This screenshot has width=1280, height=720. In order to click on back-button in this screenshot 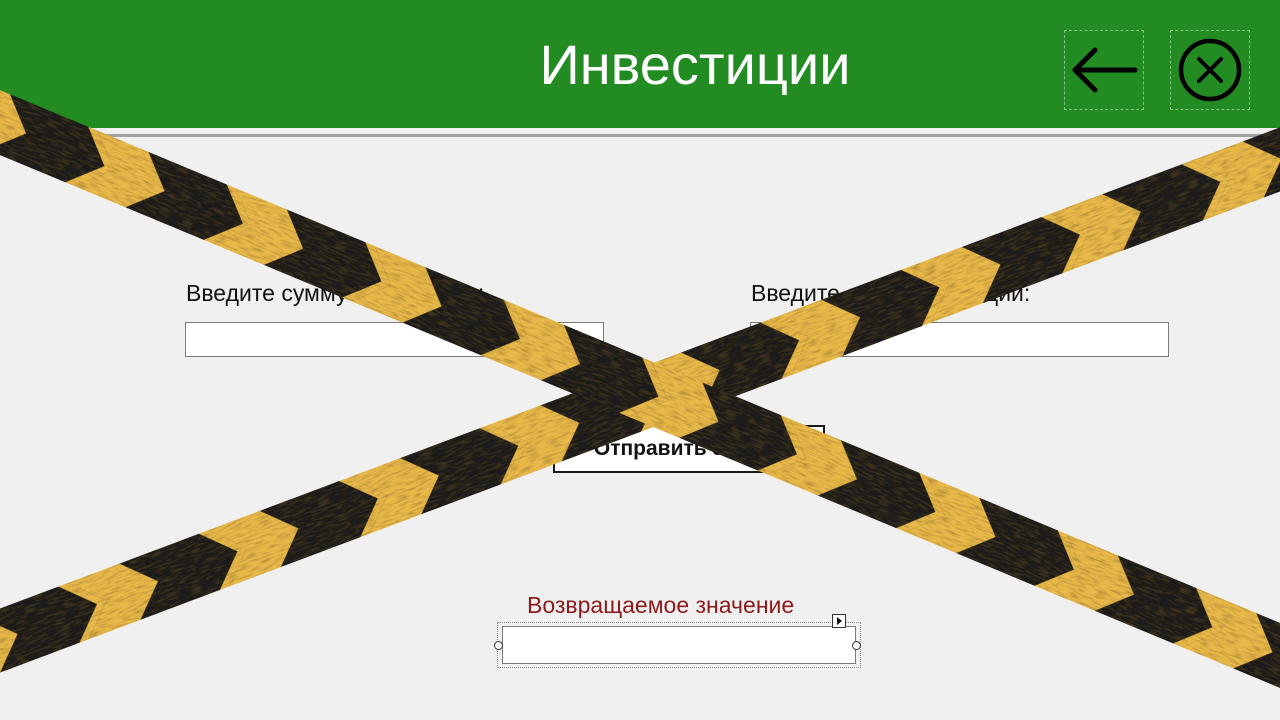, I will do `click(1104, 70)`.